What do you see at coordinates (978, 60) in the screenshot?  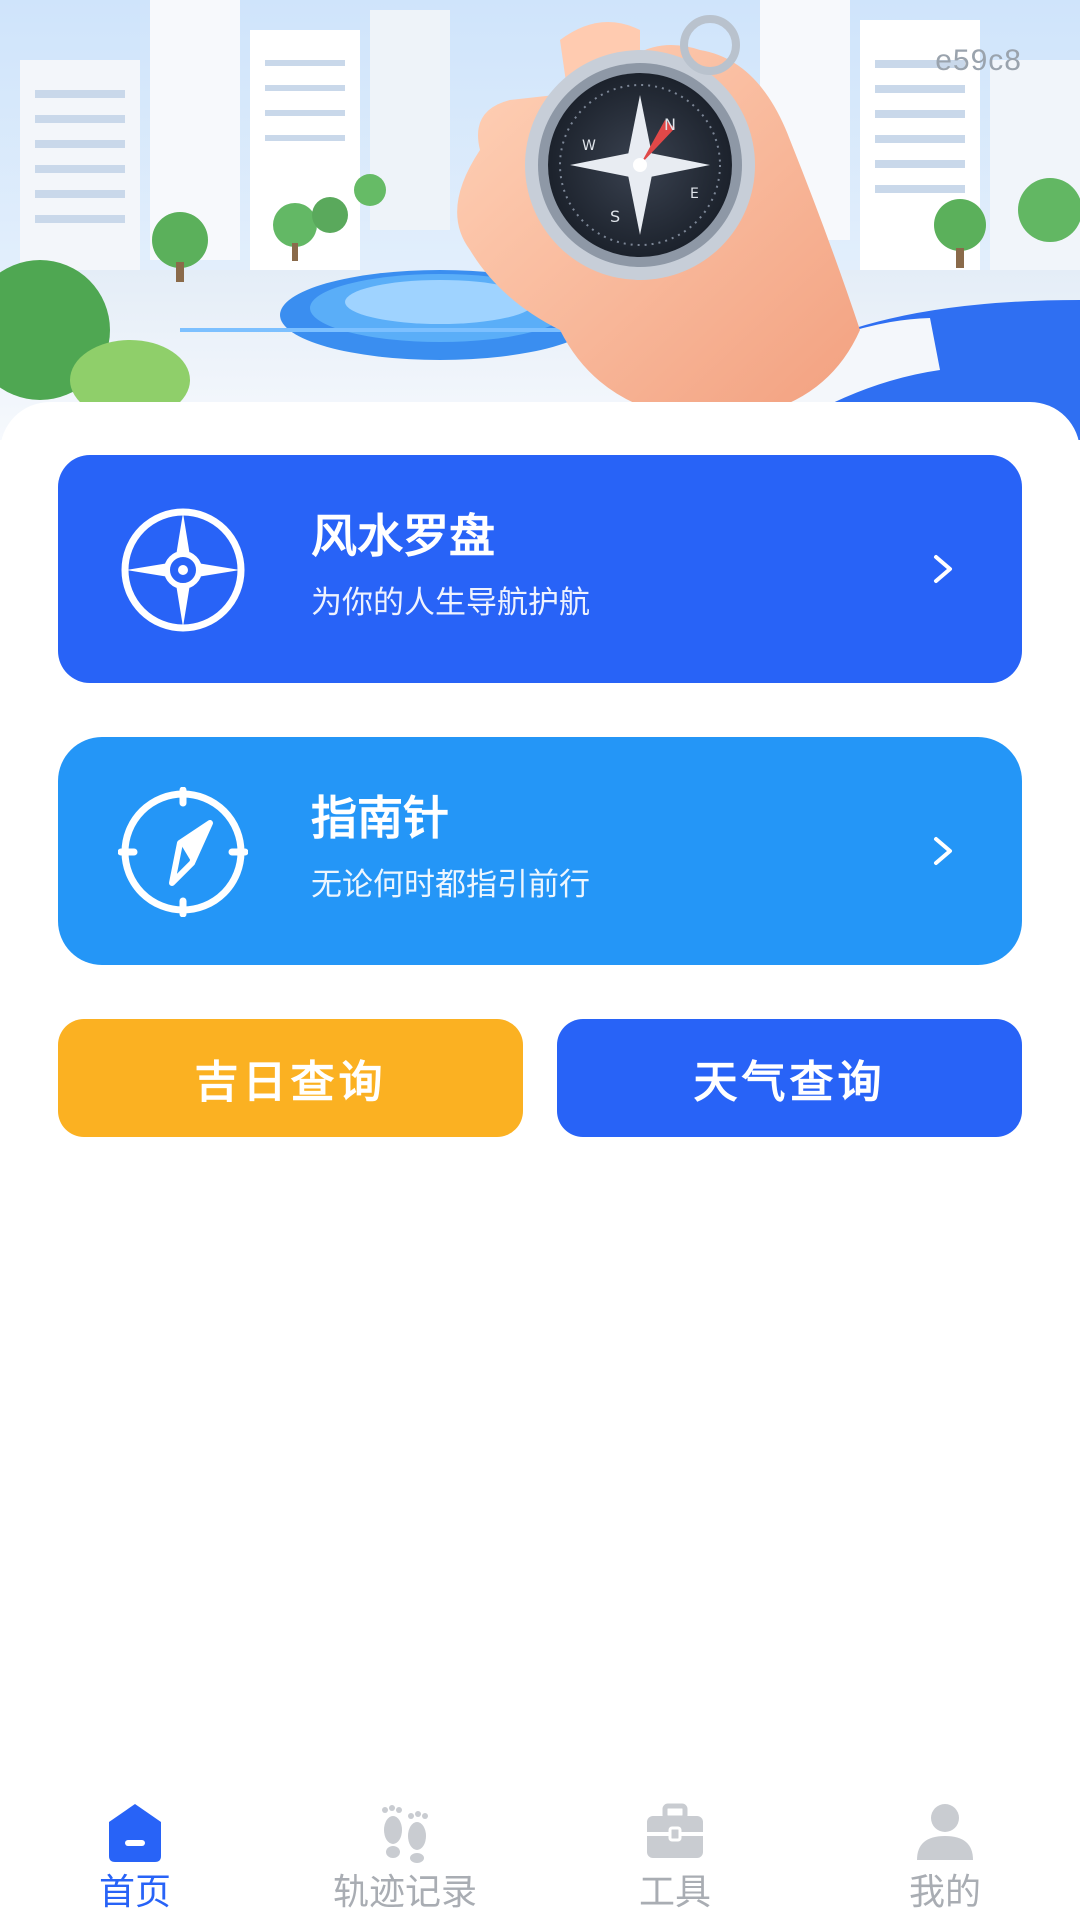 I see `hero-code-label: e59c8` at bounding box center [978, 60].